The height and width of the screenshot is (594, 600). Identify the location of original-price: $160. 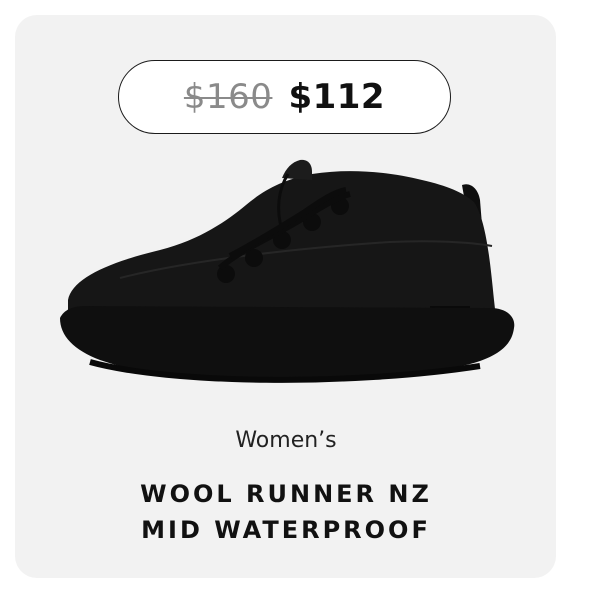
(228, 97).